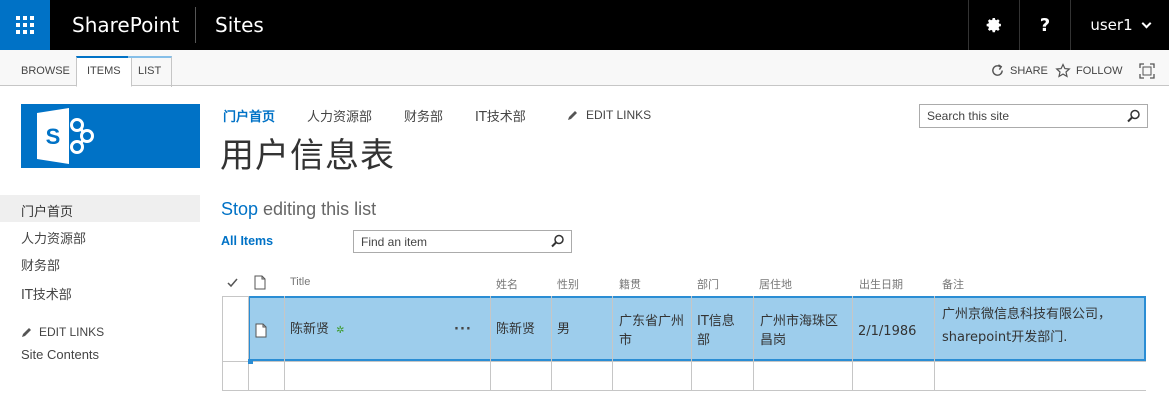 The image size is (1169, 410). I want to click on page-title: 用户信息表, so click(307, 156).